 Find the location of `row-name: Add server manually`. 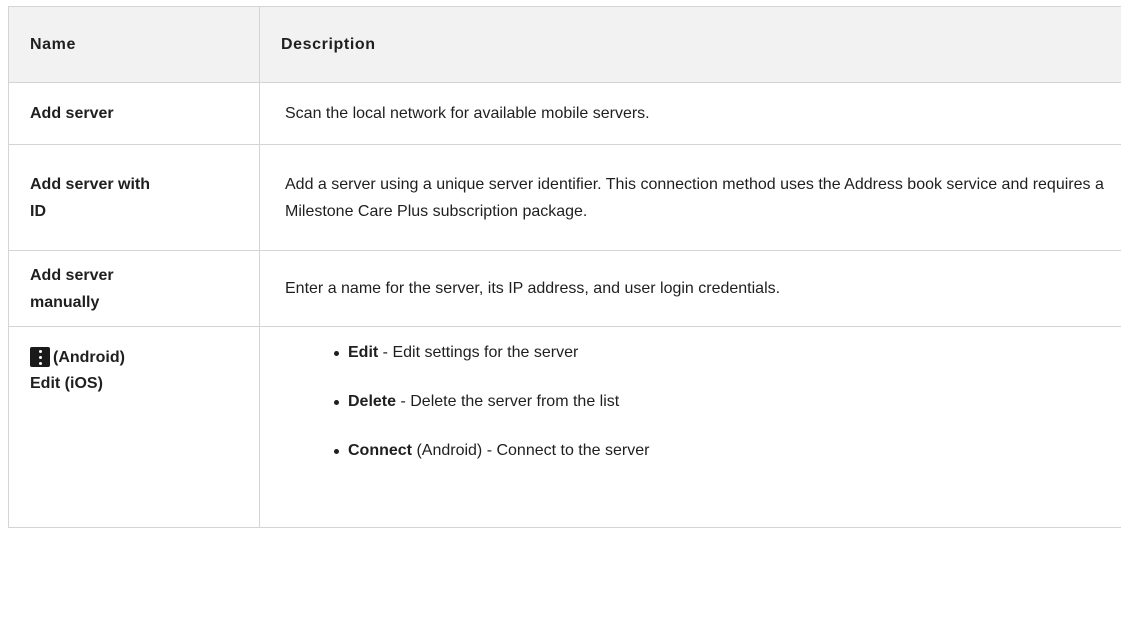

row-name: Add server manually is located at coordinates (134, 288).